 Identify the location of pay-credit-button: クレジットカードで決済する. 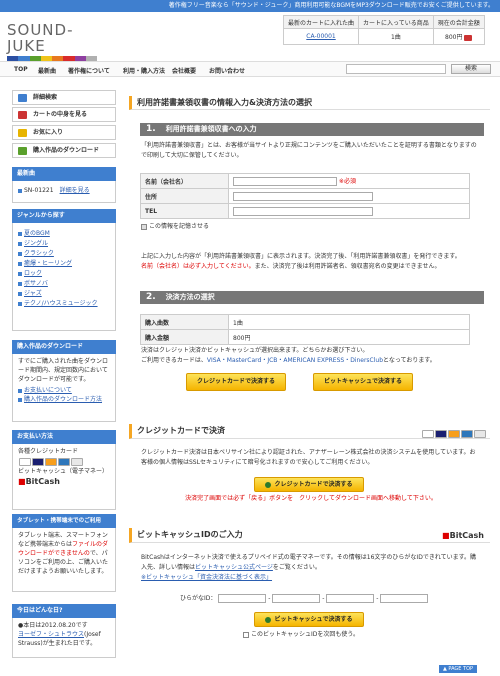
(236, 382).